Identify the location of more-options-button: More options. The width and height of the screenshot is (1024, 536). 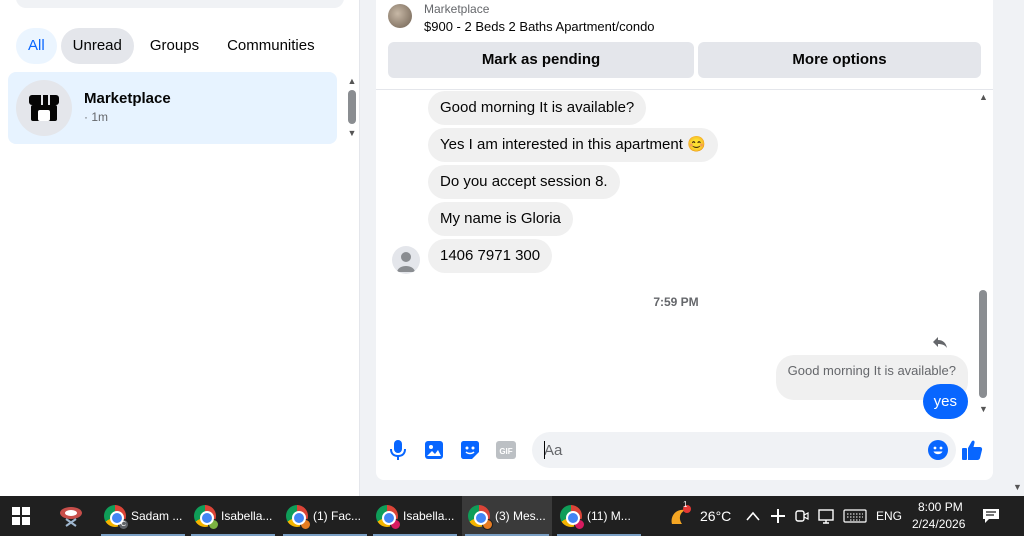
(839, 60).